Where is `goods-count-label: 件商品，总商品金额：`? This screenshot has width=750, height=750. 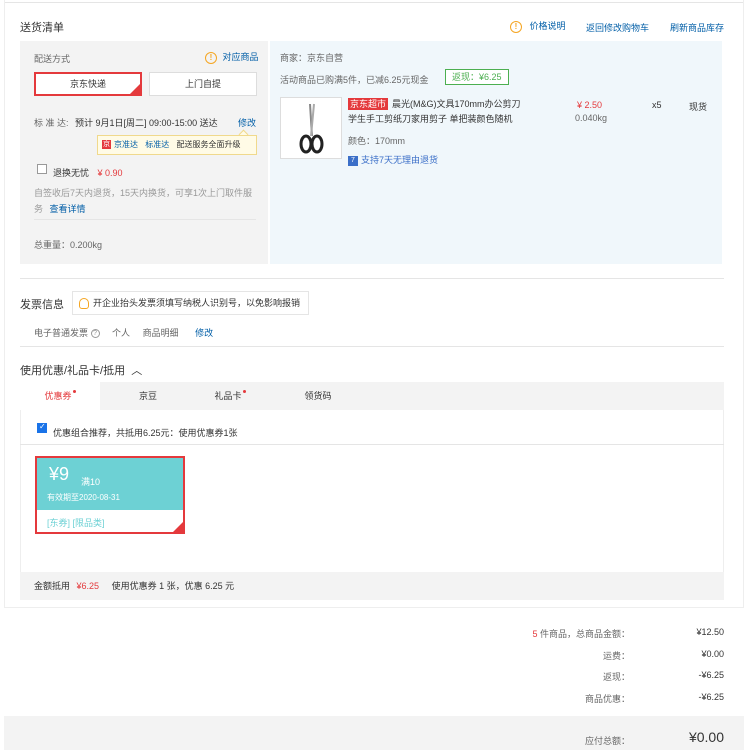 goods-count-label: 件商品，总商品金额： is located at coordinates (584, 634).